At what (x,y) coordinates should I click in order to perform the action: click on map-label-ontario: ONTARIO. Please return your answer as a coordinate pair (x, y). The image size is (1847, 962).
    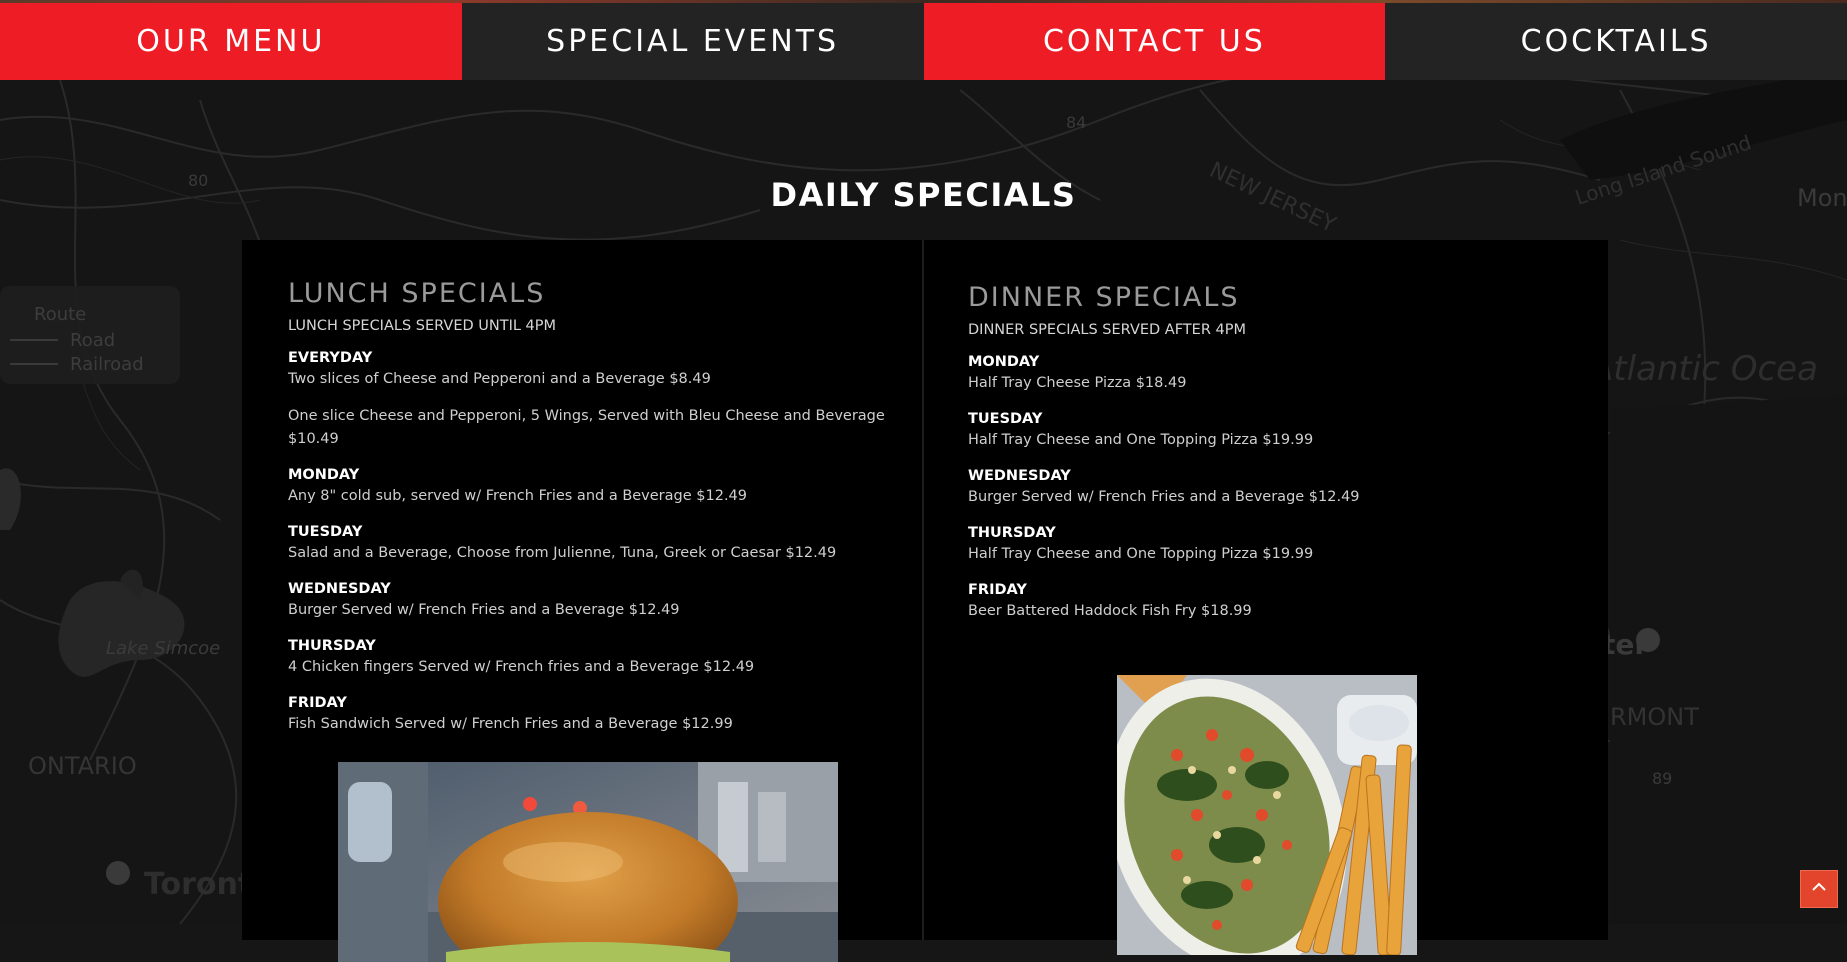
    Looking at the image, I should click on (82, 766).